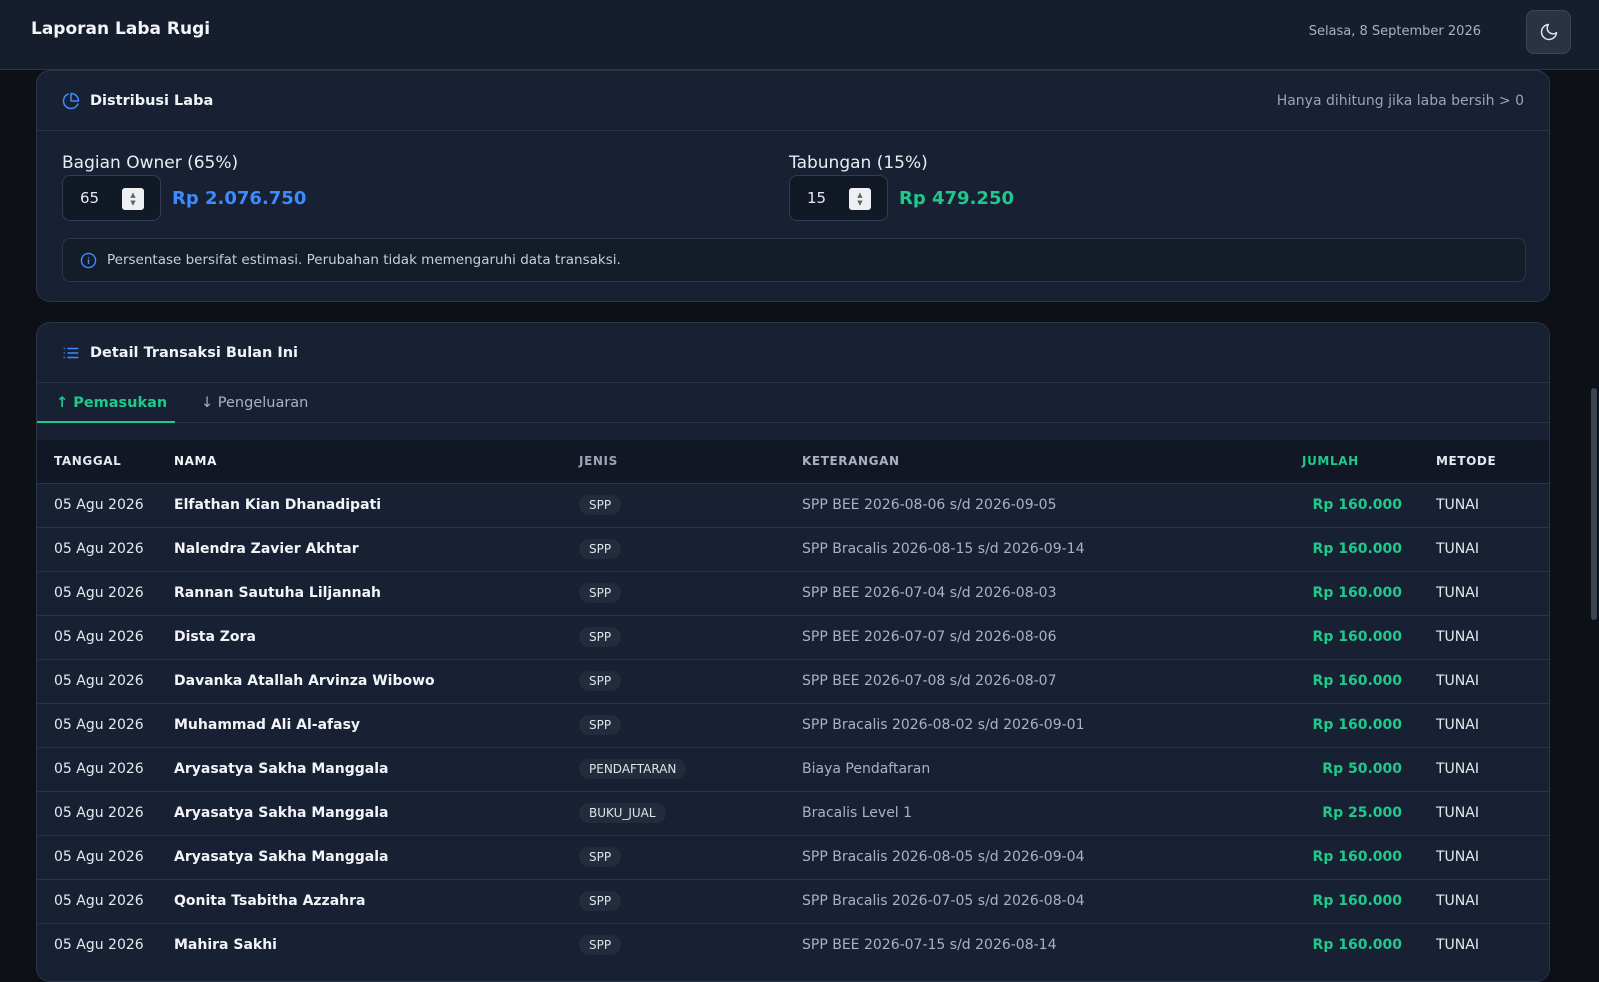 This screenshot has width=1599, height=982. I want to click on row-description: SPP BEE 2026-08-06 s/d 2026-09-05, so click(1022, 504).